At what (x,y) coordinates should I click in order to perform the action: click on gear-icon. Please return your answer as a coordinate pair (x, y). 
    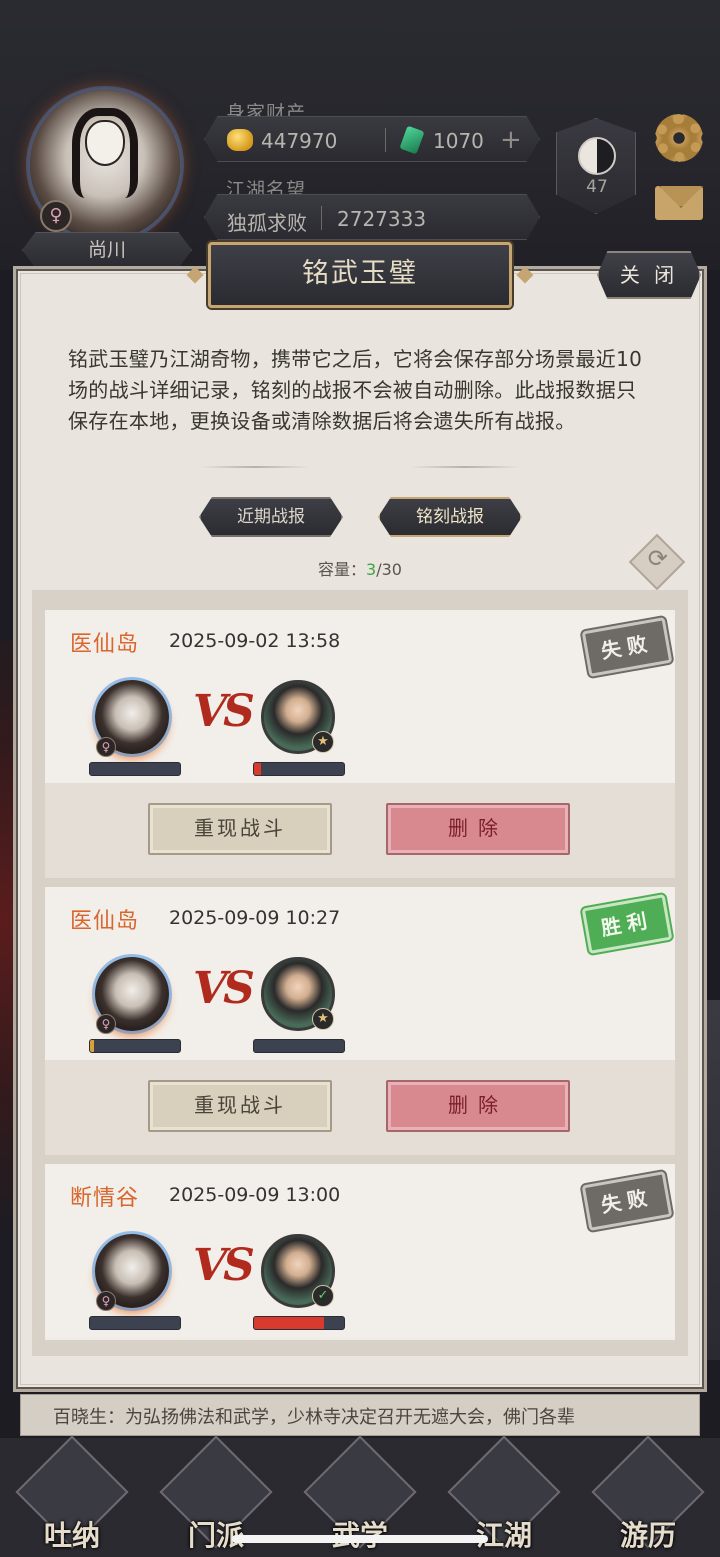
    Looking at the image, I should click on (679, 138).